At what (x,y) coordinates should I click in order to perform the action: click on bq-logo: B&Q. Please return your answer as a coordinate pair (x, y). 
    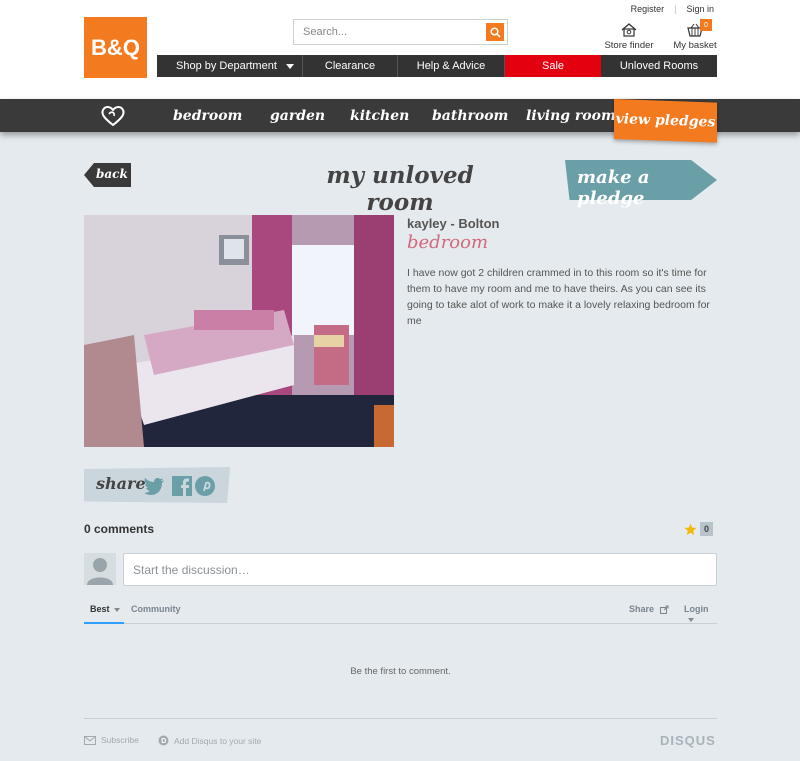
    Looking at the image, I should click on (115, 47).